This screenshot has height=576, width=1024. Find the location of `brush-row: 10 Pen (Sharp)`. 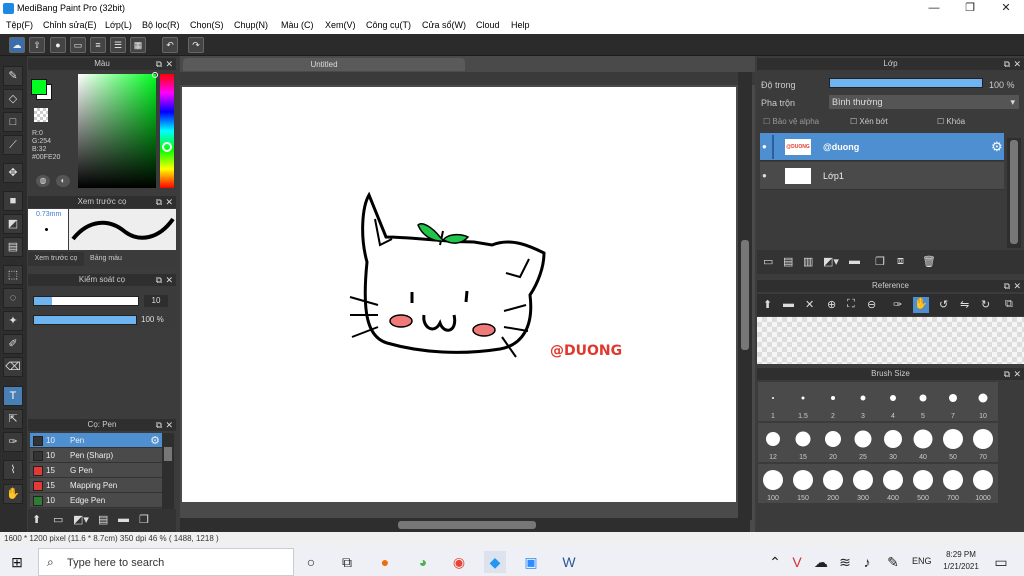

brush-row: 10 Pen (Sharp) is located at coordinates (96, 455).